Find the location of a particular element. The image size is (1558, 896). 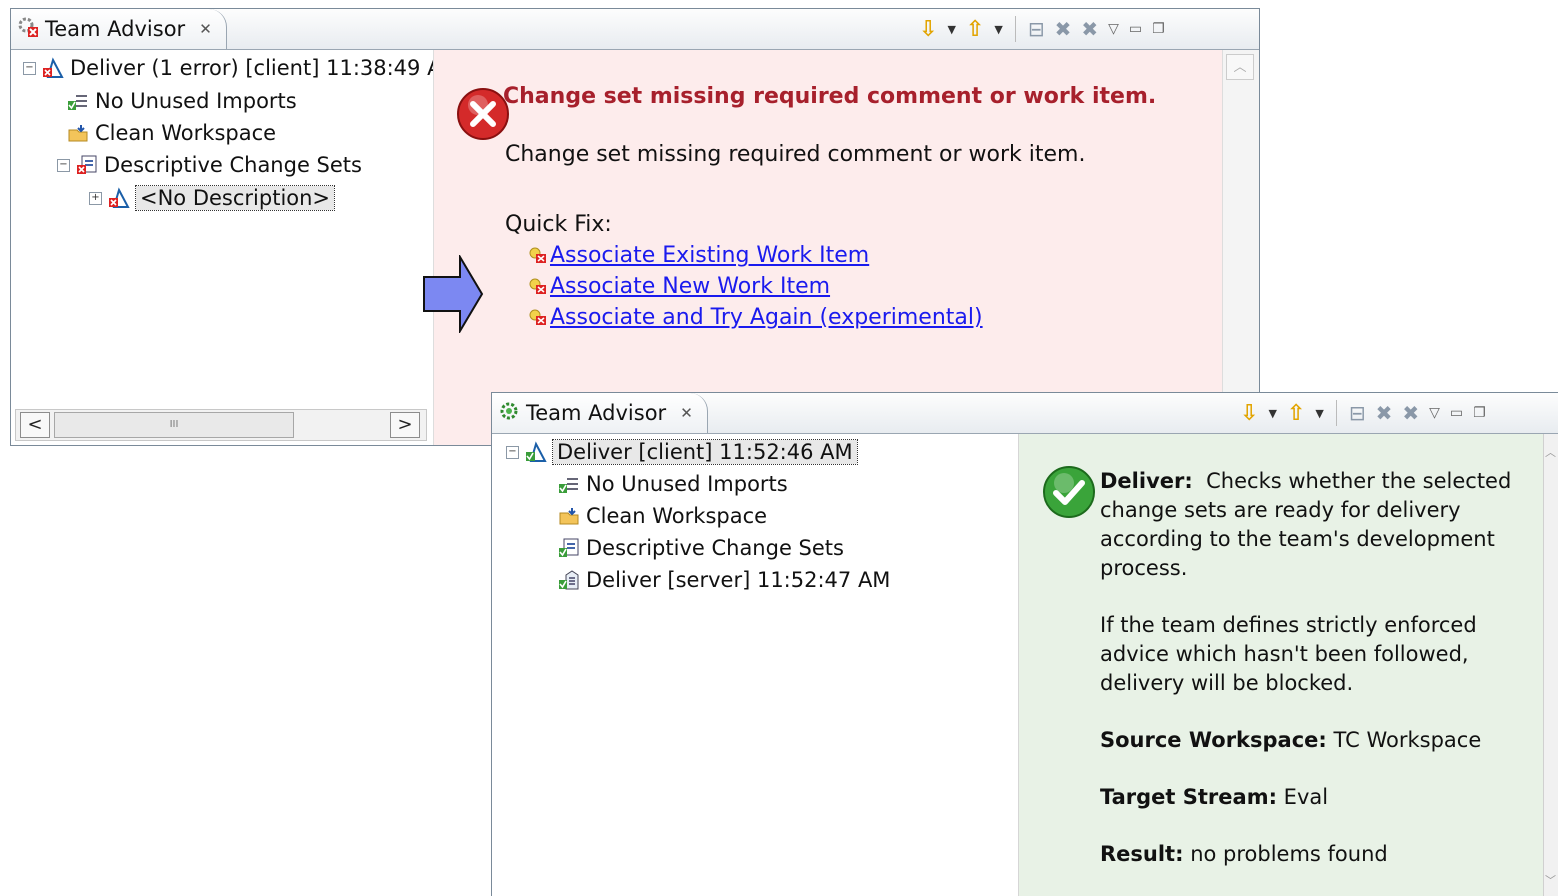

expand-icon: + is located at coordinates (95, 198).